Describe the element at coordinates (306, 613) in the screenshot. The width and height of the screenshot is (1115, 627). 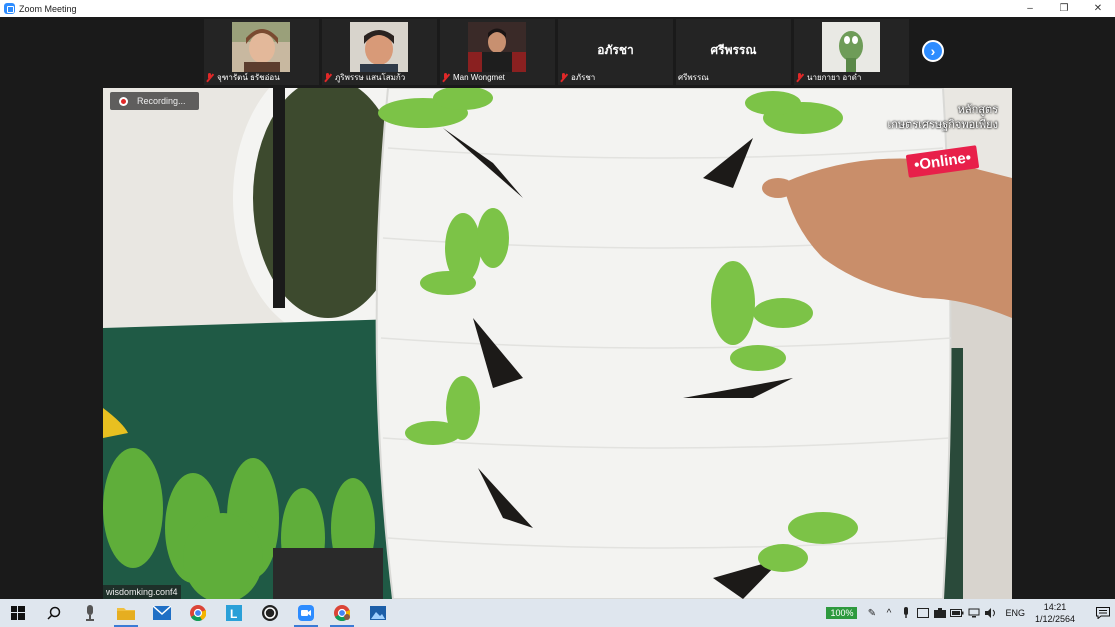
I see `zoom-icon` at that location.